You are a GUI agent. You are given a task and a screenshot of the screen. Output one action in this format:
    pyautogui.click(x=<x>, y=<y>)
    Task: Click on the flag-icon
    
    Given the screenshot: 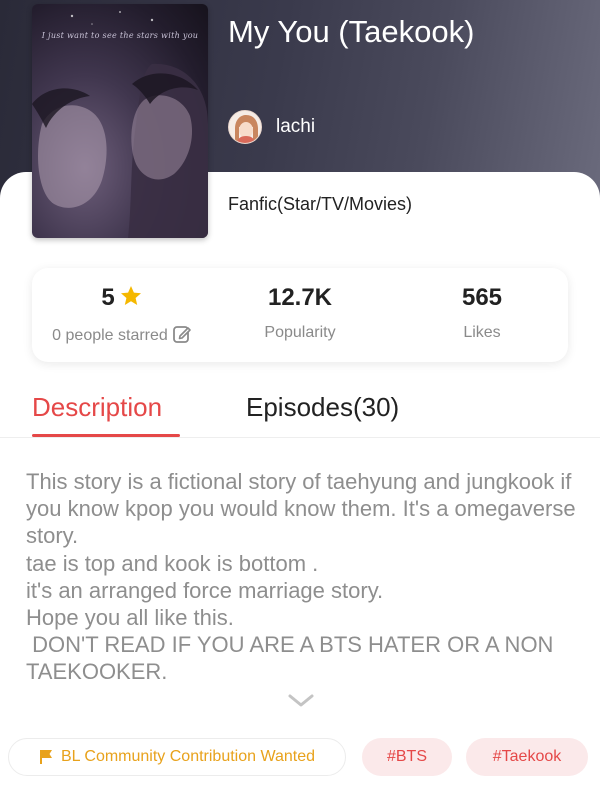 What is the action you would take?
    pyautogui.click(x=45, y=757)
    